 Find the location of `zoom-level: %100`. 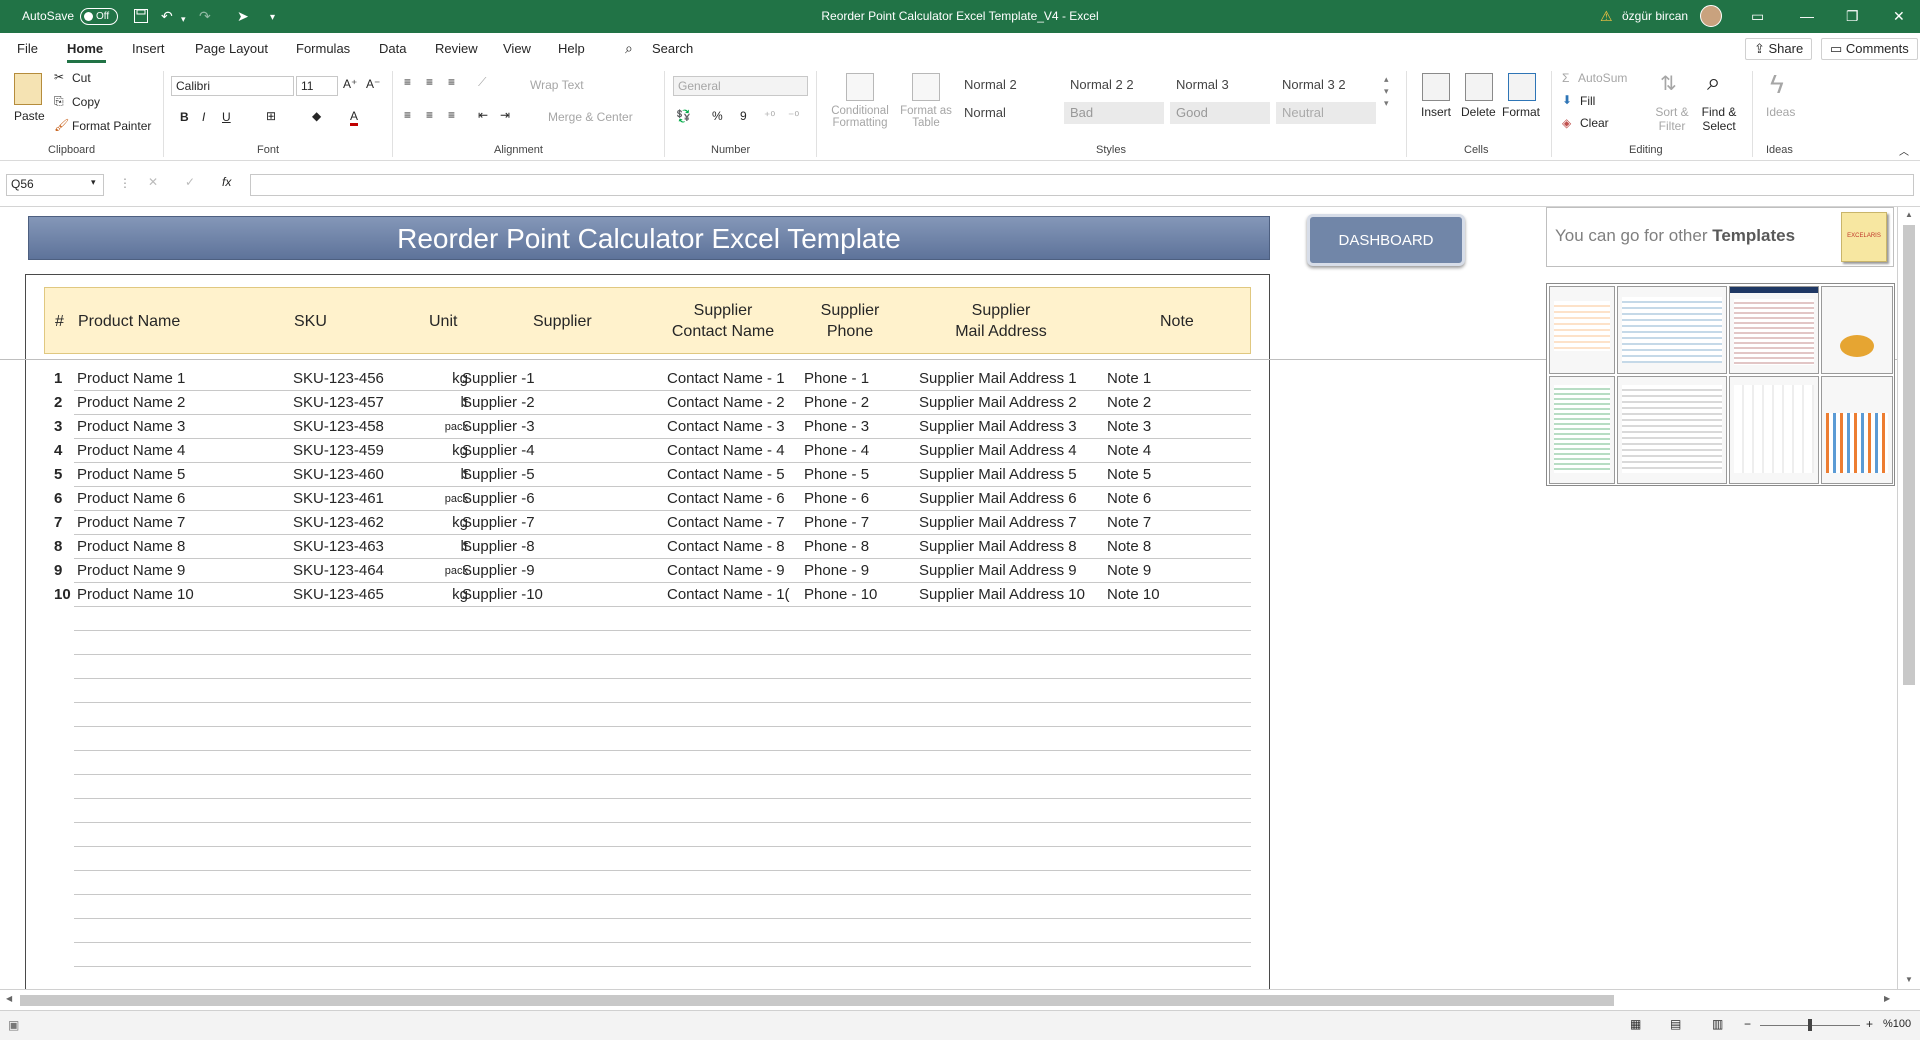

zoom-level: %100 is located at coordinates (1897, 1024).